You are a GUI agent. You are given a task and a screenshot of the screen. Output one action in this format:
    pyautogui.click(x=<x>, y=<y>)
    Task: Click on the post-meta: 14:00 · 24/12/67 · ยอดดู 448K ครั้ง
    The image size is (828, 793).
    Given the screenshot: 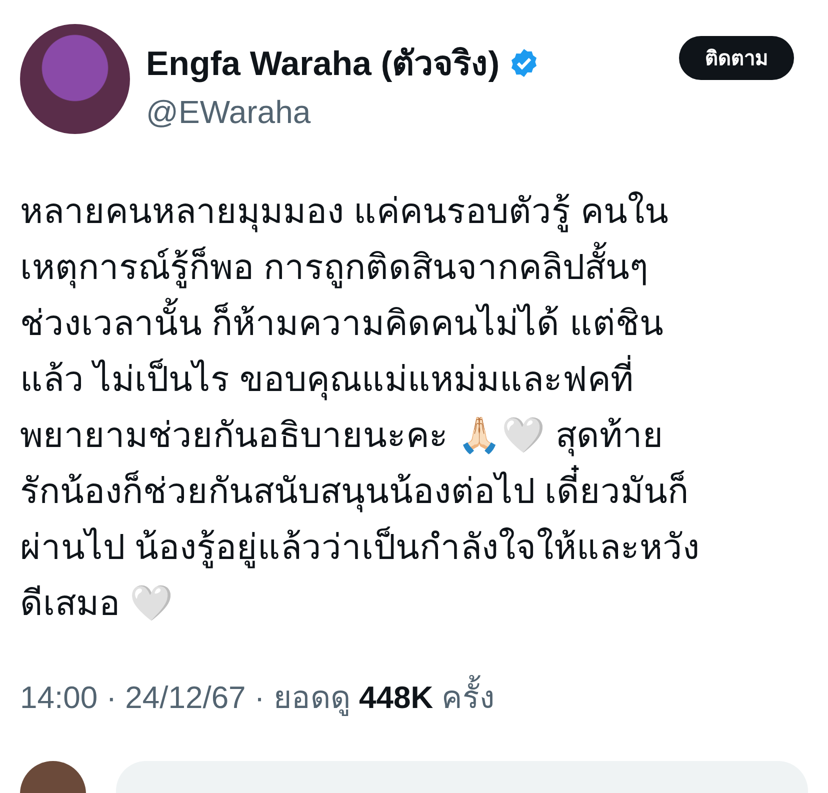 What is the action you would take?
    pyautogui.click(x=424, y=697)
    